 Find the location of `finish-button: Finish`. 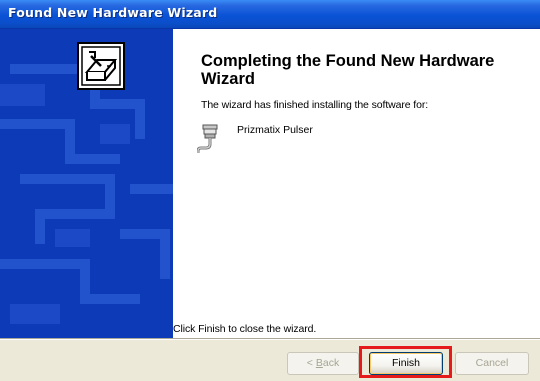

finish-button: Finish is located at coordinates (406, 363).